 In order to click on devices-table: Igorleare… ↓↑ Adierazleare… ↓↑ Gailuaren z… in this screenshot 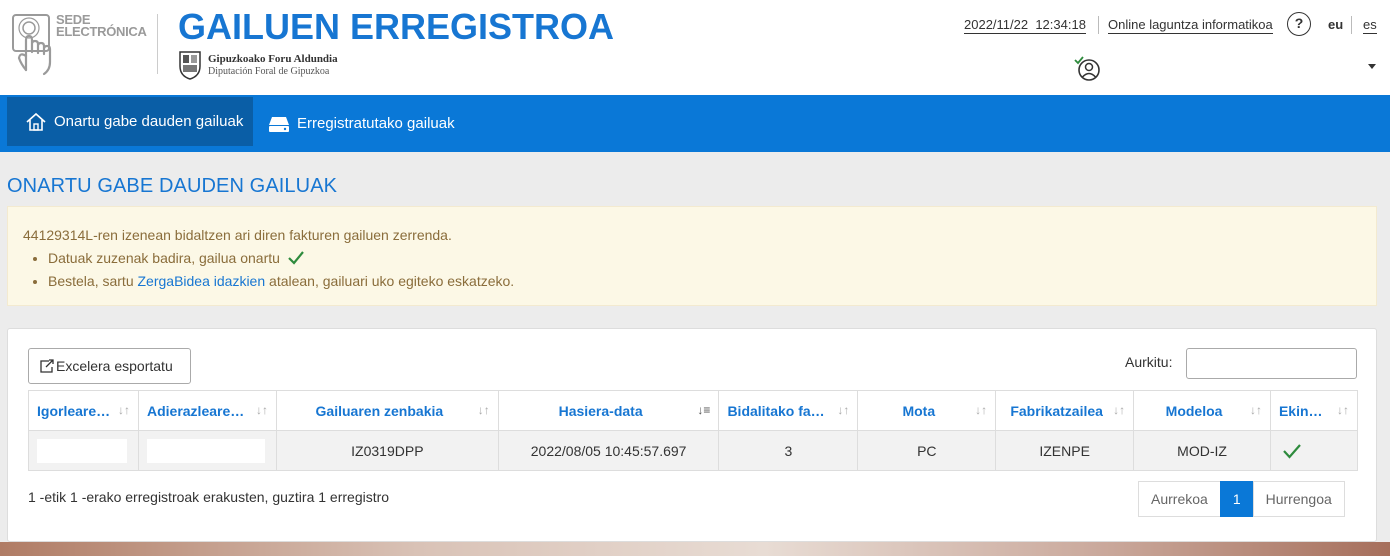, I will do `click(693, 430)`.